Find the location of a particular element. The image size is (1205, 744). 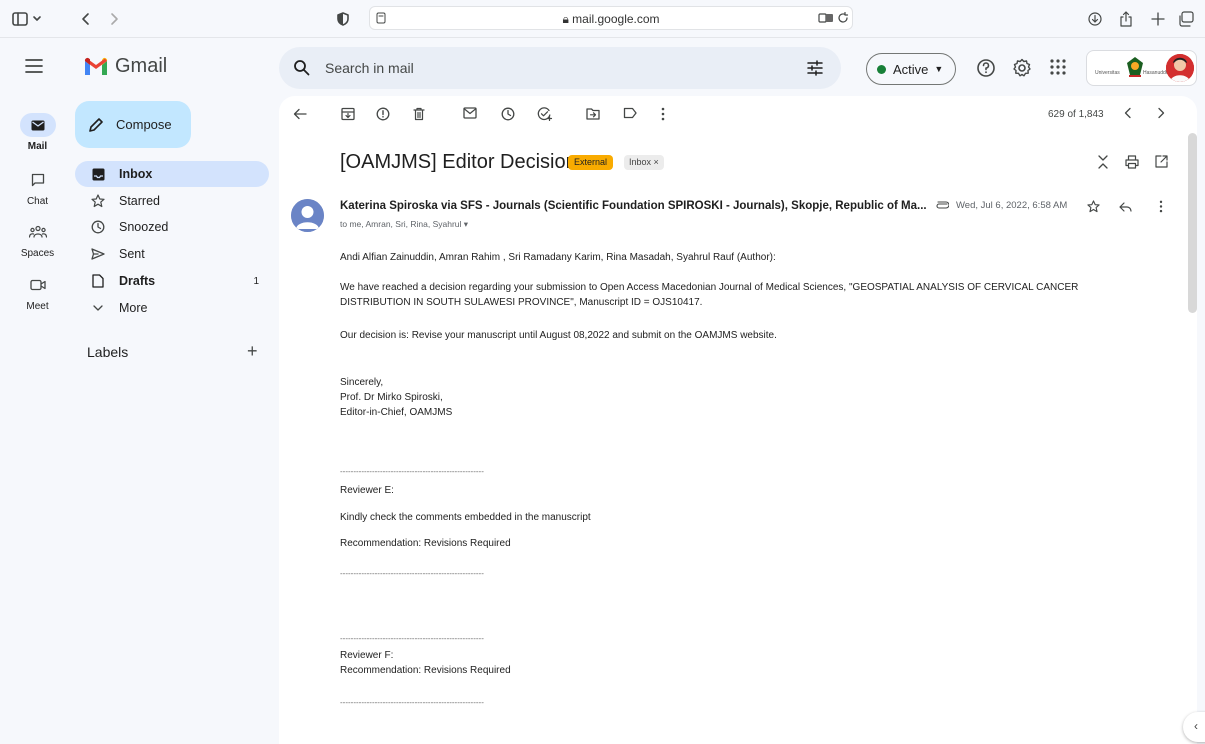

nav-label: Sent is located at coordinates (132, 254).